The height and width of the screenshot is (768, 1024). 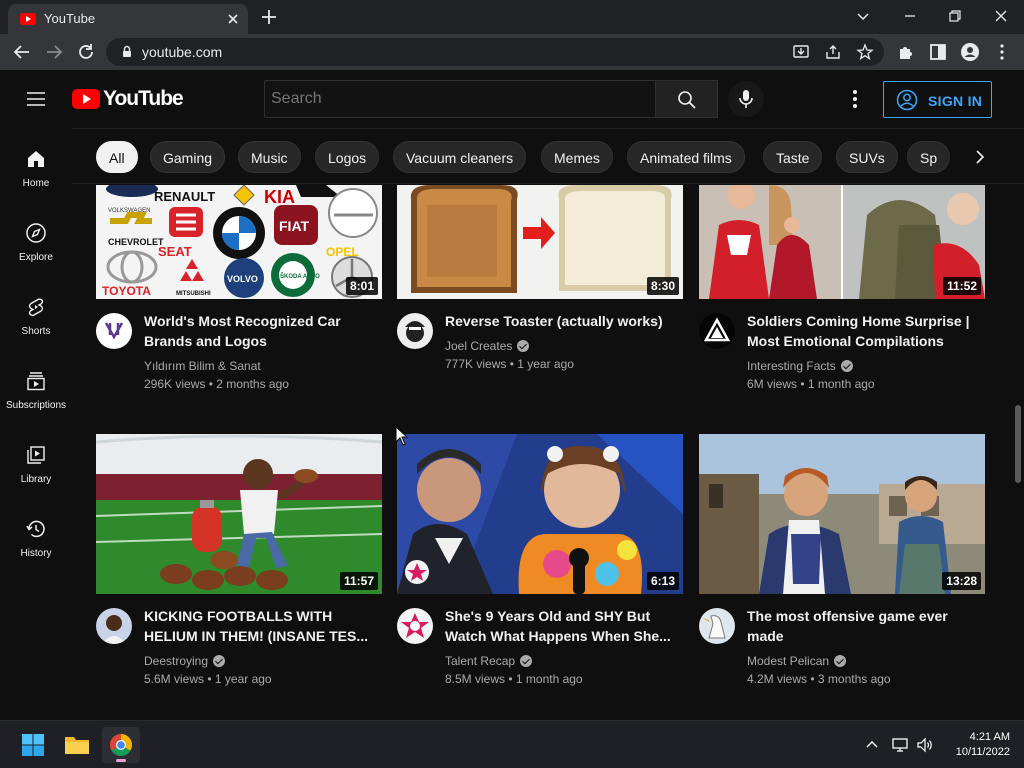 I want to click on tab-search-chevron-icon, so click(x=863, y=16).